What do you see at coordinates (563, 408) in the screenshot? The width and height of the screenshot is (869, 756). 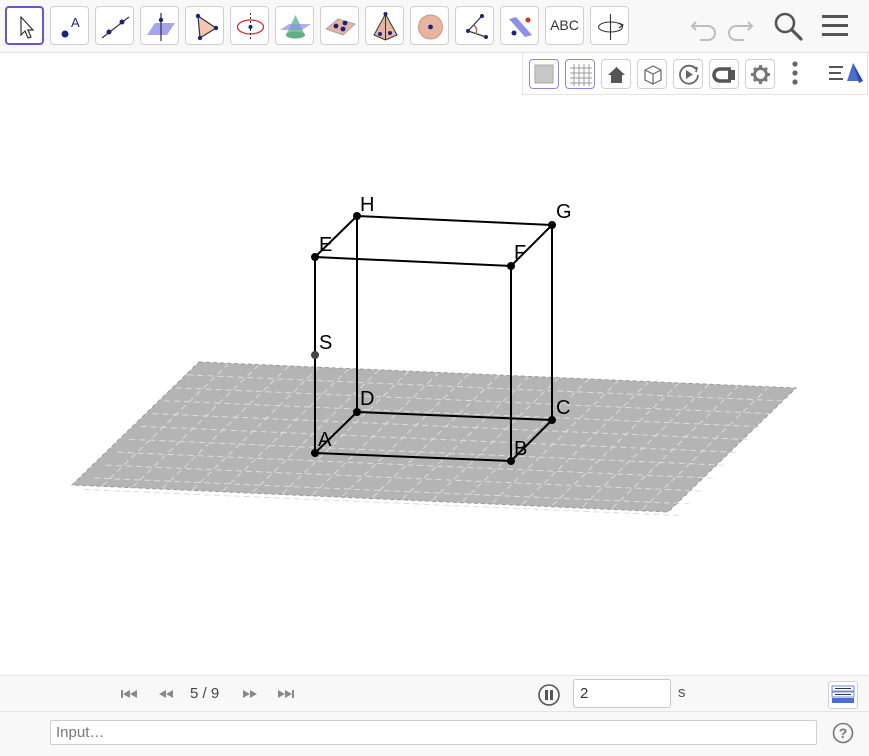 I see `label-c: C` at bounding box center [563, 408].